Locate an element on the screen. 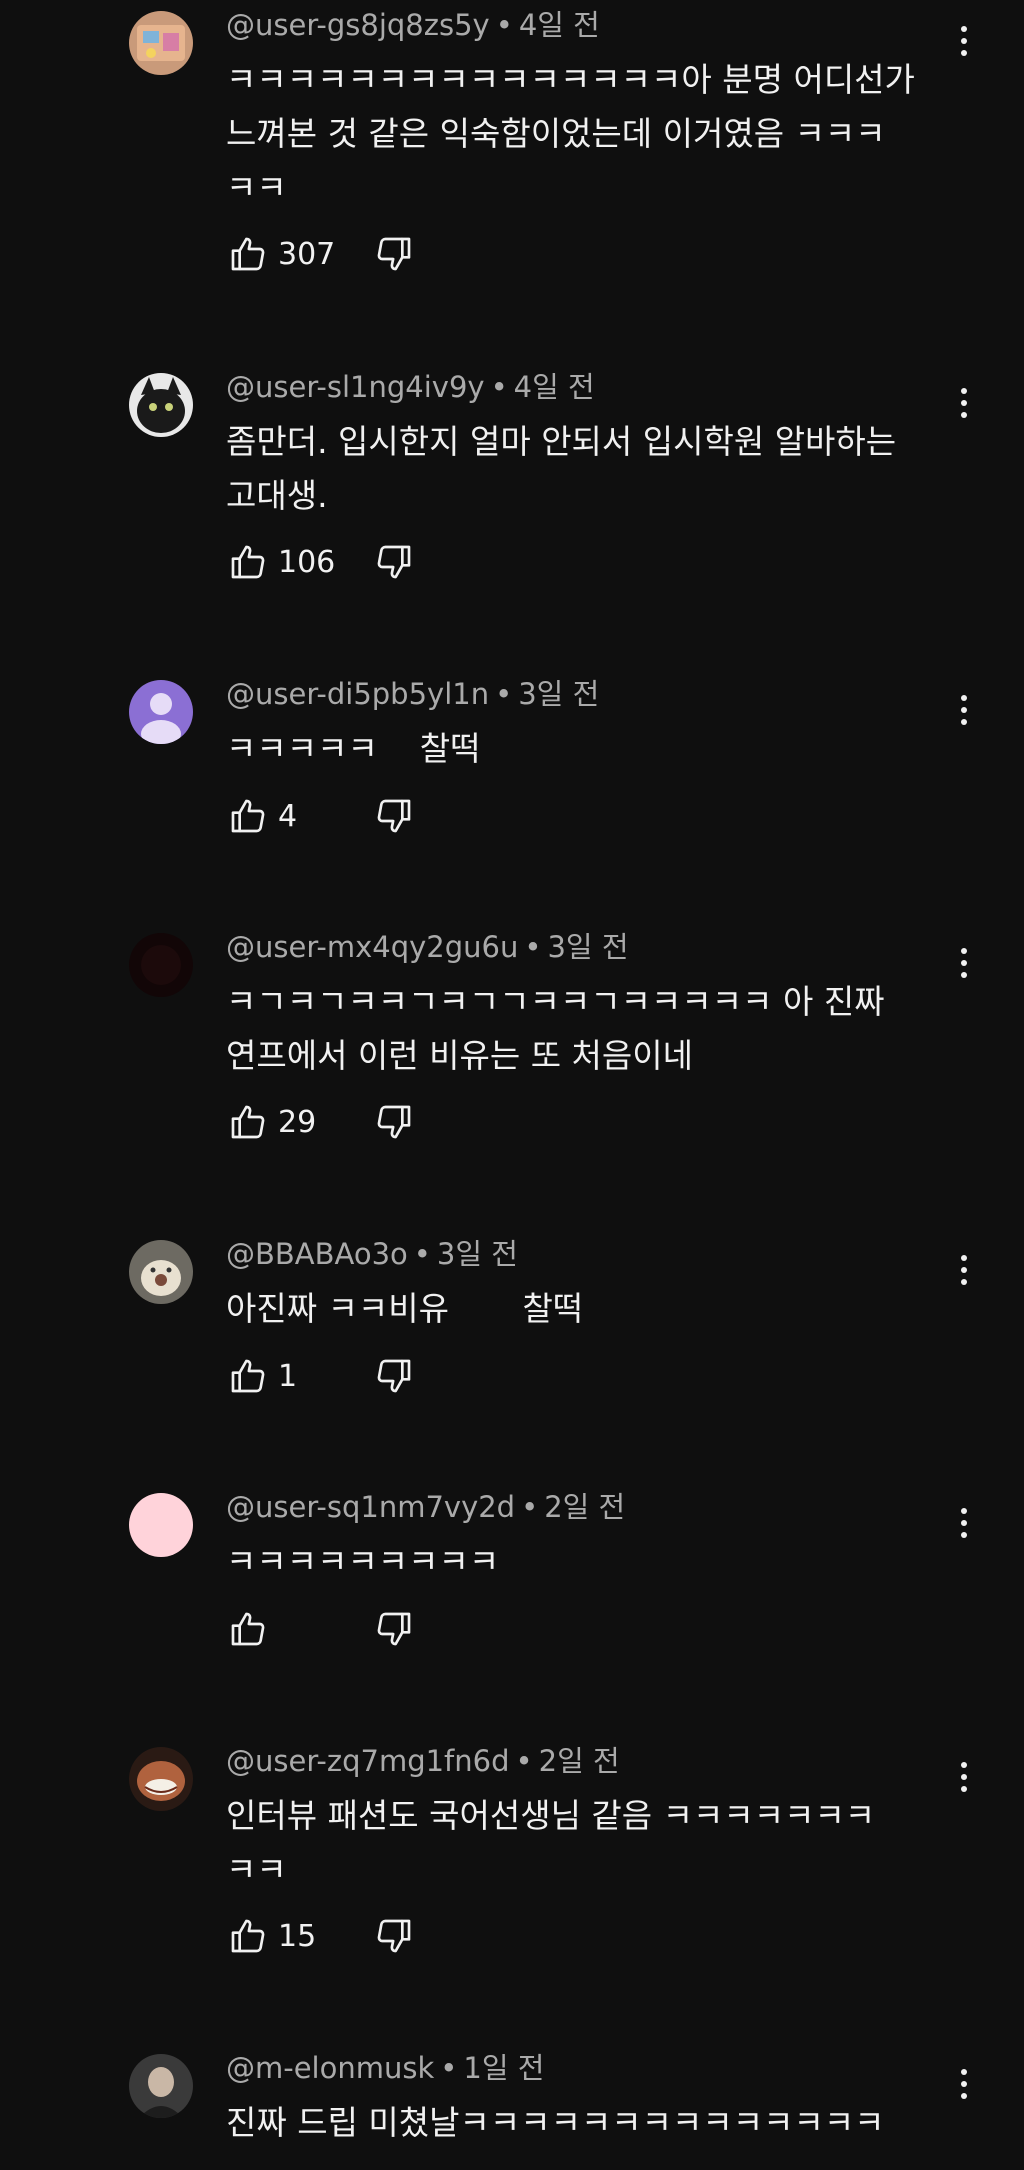  comment-meta: @m-elonmusk • 1일 전 is located at coordinates (385, 2068).